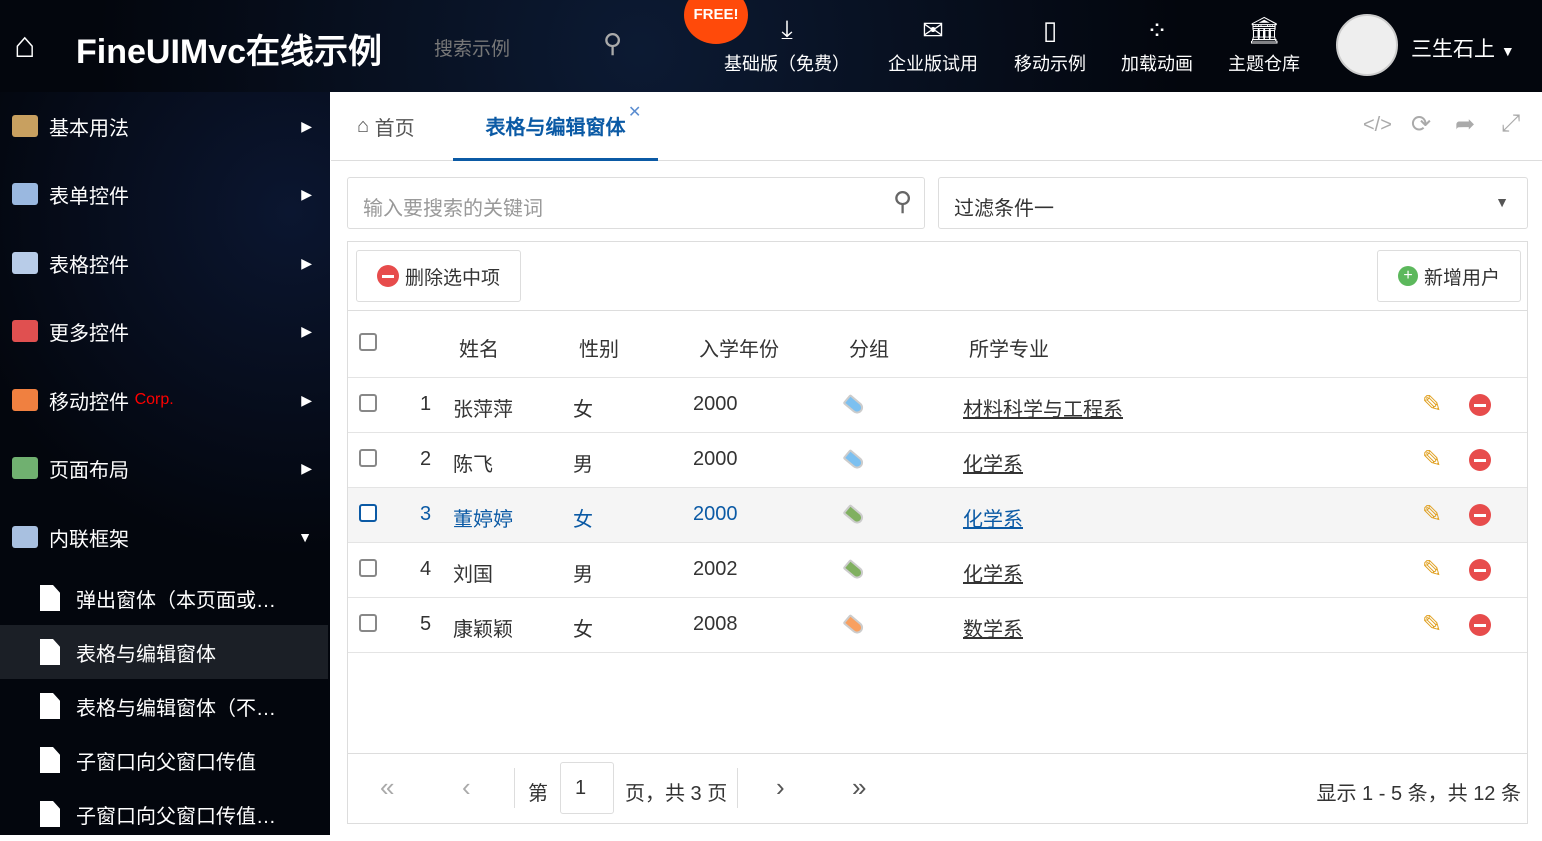 The height and width of the screenshot is (841, 1542). I want to click on sidebar-item-more: 更多控件 ▶, so click(165, 331).